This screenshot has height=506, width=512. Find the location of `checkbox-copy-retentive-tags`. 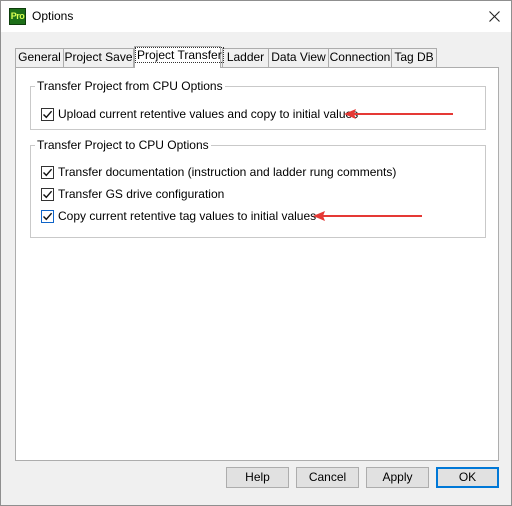

checkbox-copy-retentive-tags is located at coordinates (47, 216).